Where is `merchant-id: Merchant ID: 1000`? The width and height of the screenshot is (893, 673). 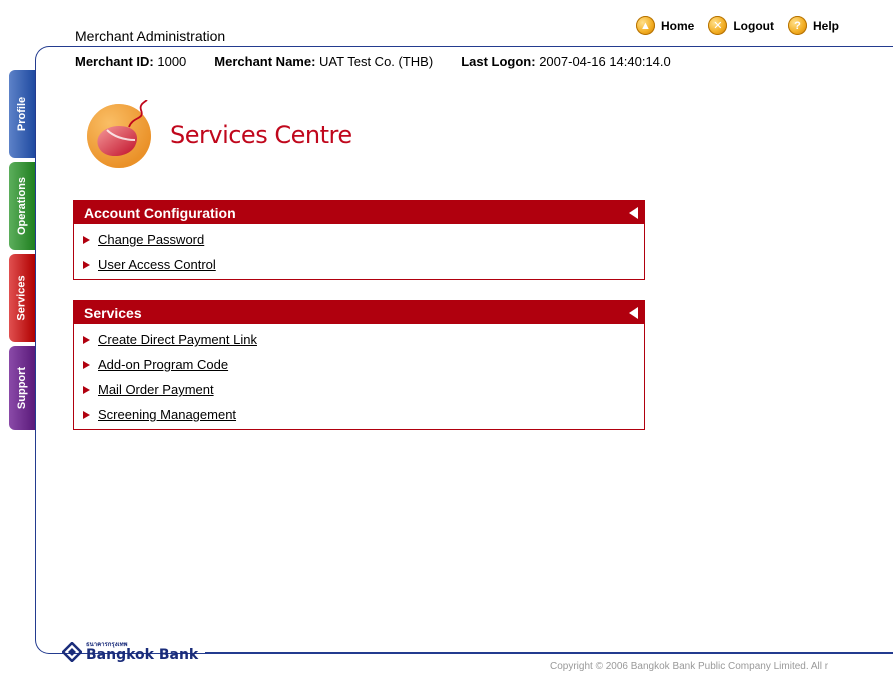 merchant-id: Merchant ID: 1000 is located at coordinates (131, 61).